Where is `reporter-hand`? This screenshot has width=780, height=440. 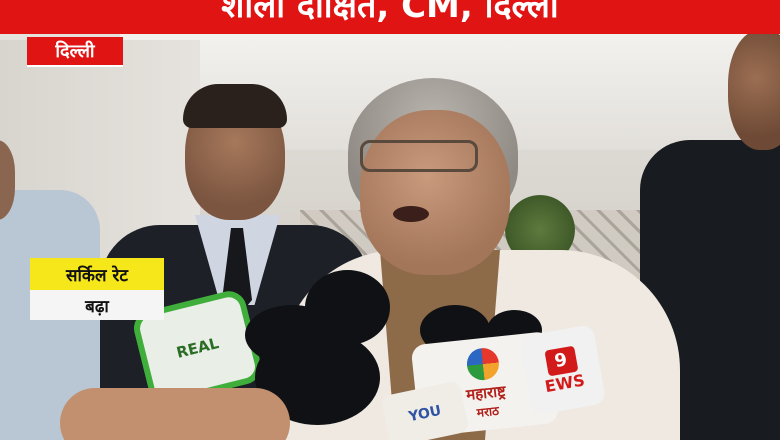 reporter-hand is located at coordinates (175, 414).